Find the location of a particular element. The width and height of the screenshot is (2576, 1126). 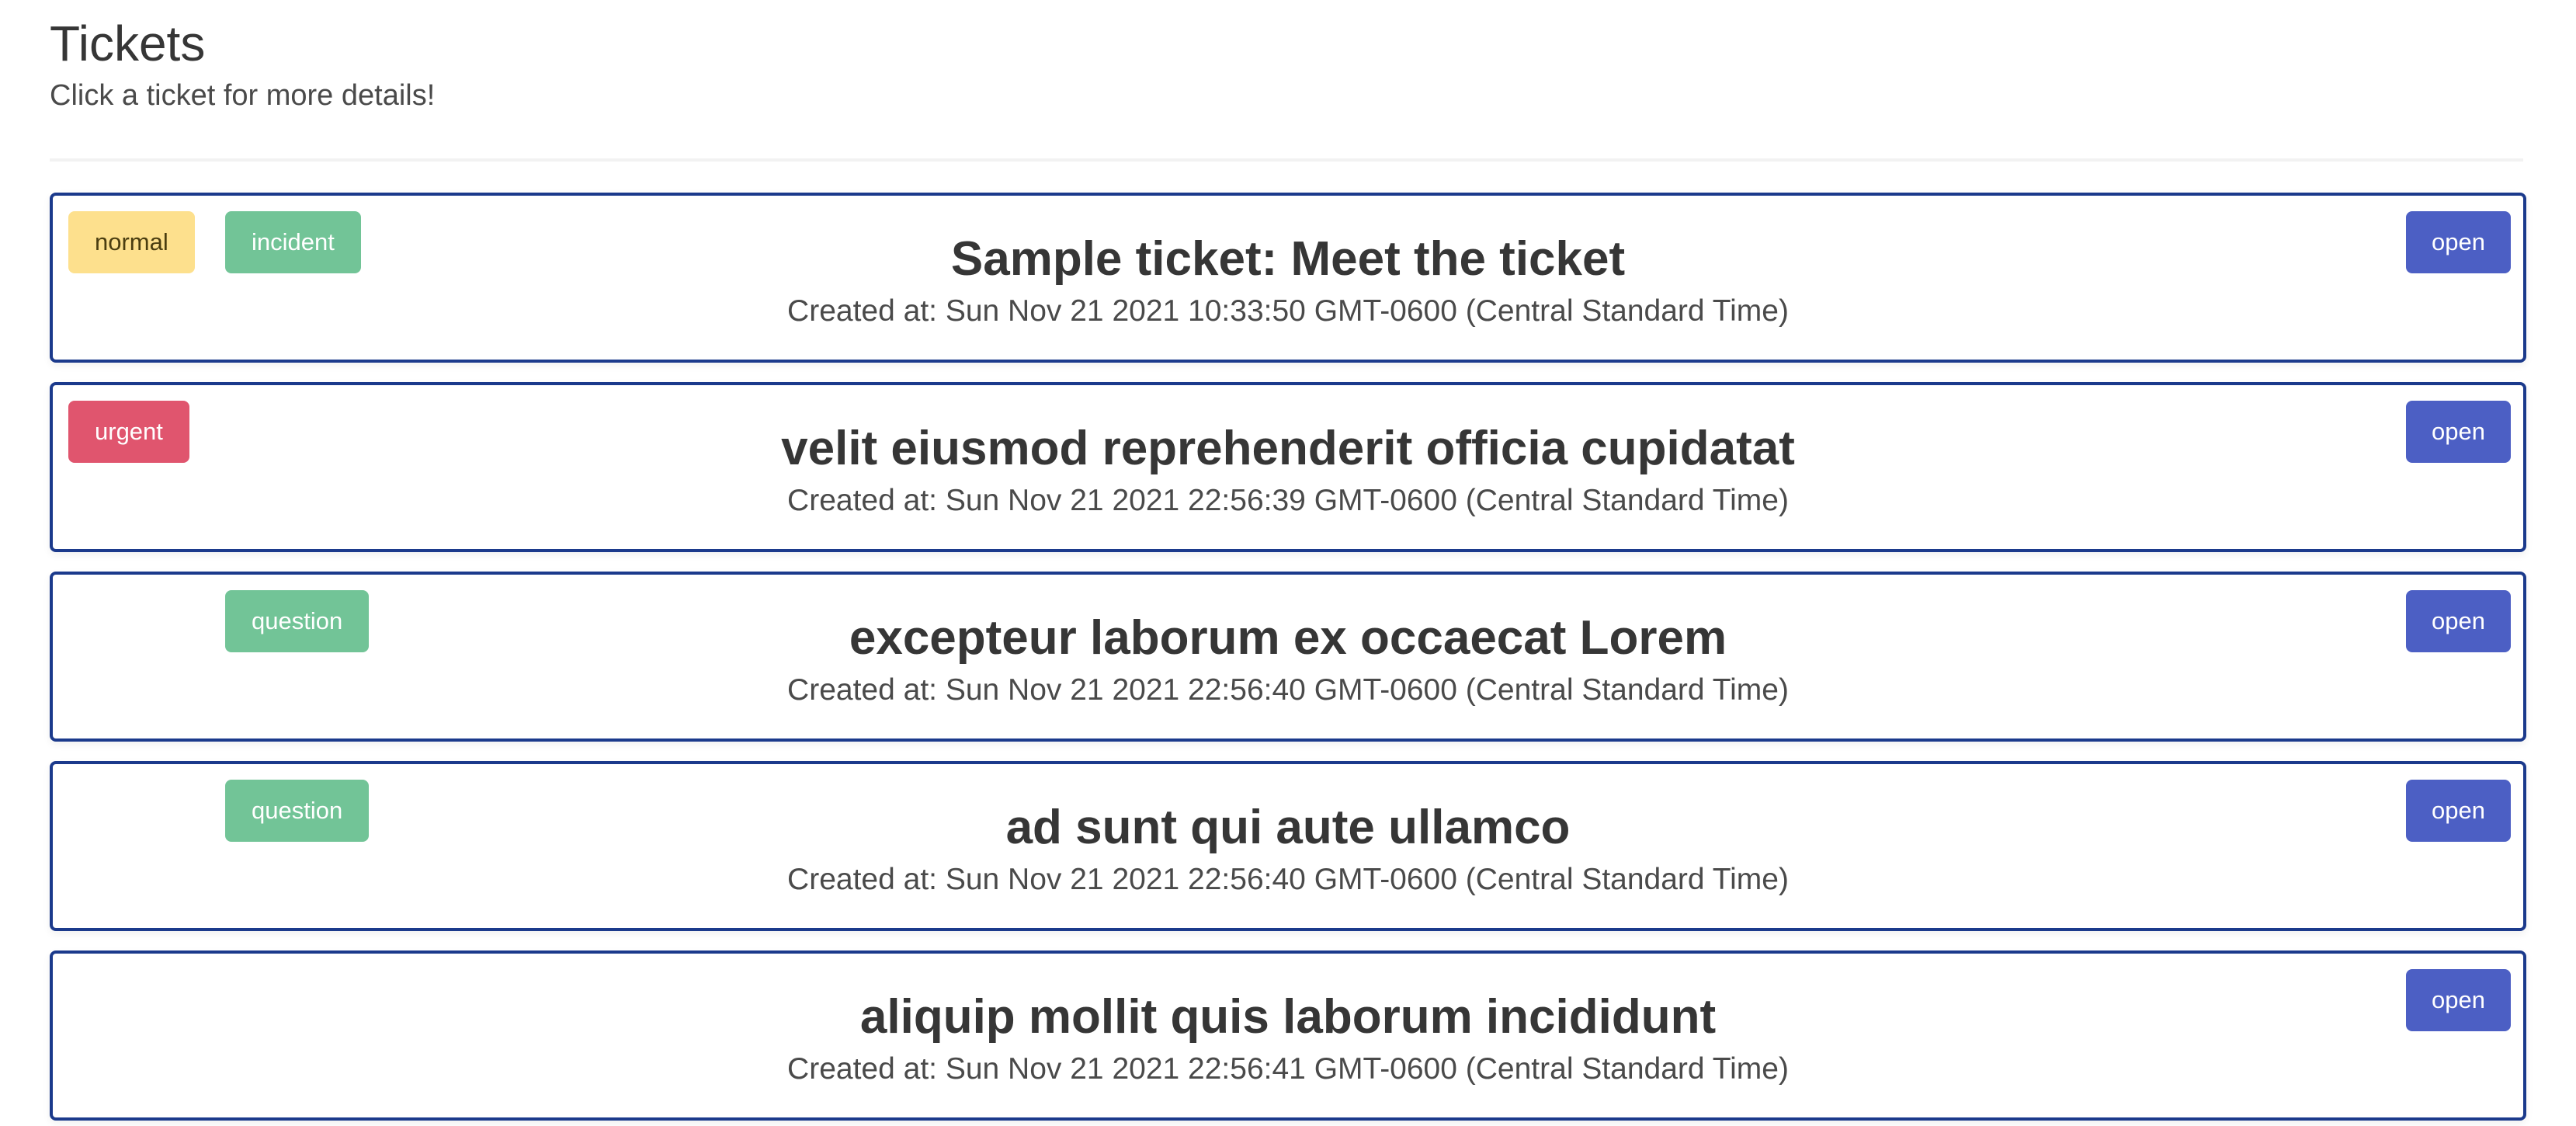

ticket-title: Sample ticket: Meet the ticket is located at coordinates (1288, 259).